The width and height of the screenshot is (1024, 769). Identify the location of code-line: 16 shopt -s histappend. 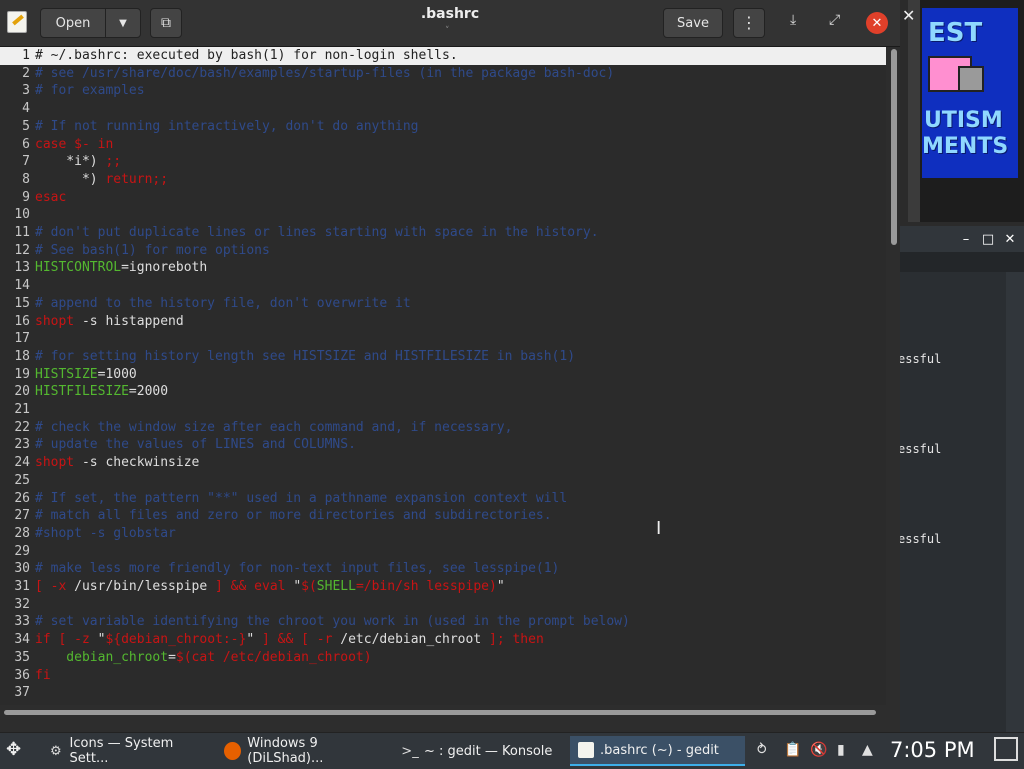
(443, 322).